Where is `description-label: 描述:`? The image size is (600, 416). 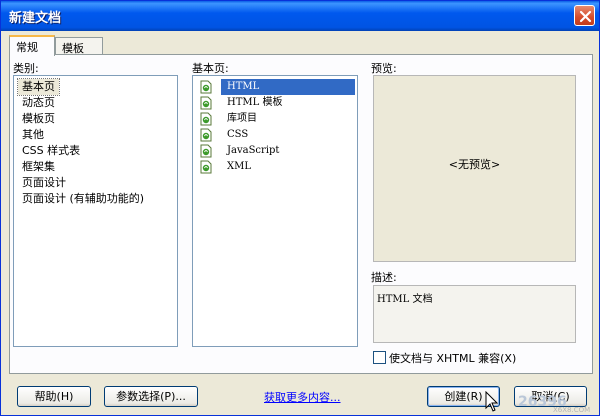
description-label: 描述: is located at coordinates (384, 277).